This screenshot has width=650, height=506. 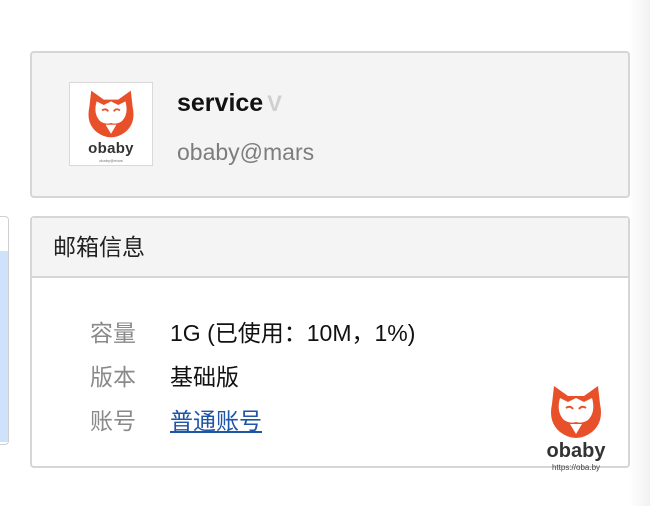 I want to click on left-panel-edge, so click(x=4, y=330).